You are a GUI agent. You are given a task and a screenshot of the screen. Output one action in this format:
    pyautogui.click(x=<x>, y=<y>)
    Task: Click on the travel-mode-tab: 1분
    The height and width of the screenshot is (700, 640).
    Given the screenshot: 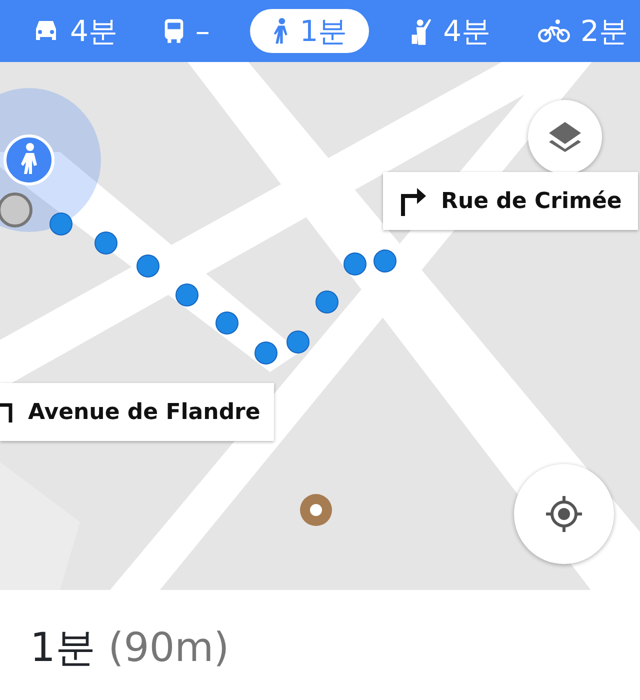 What is the action you would take?
    pyautogui.click(x=310, y=31)
    